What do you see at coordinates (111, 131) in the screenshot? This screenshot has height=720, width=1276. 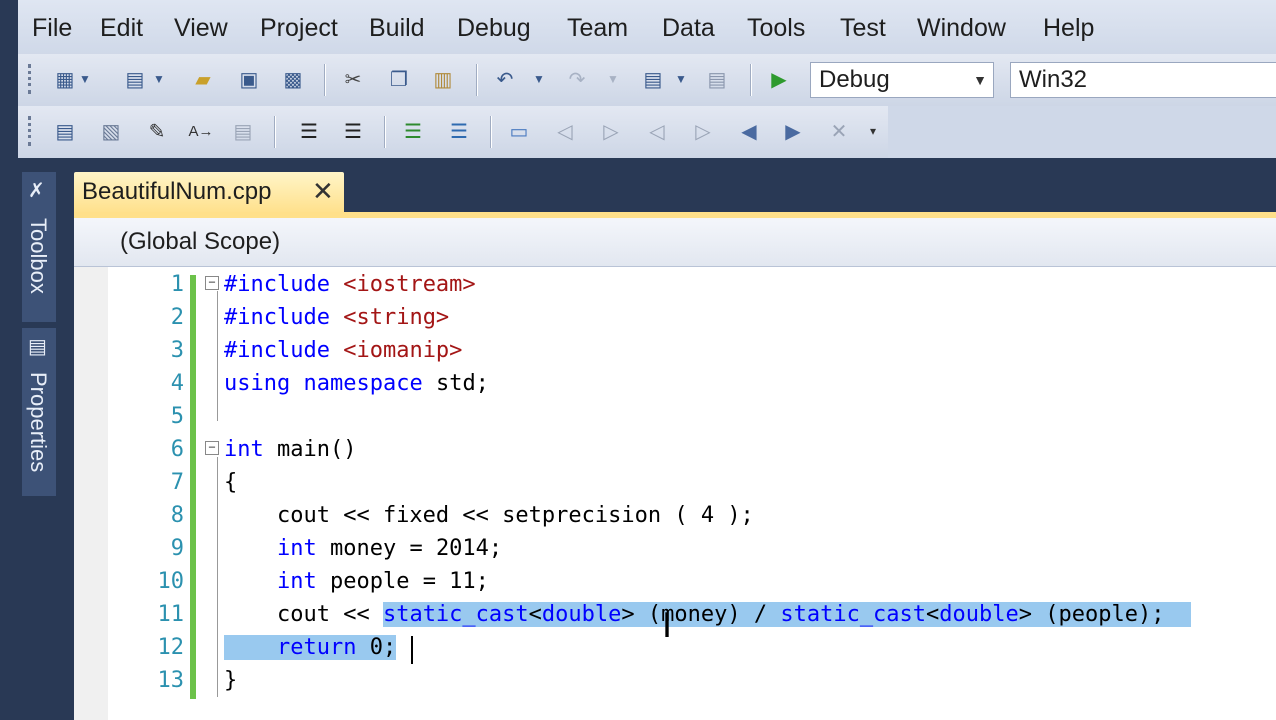 I see `parameter-info-icon: ▧` at bounding box center [111, 131].